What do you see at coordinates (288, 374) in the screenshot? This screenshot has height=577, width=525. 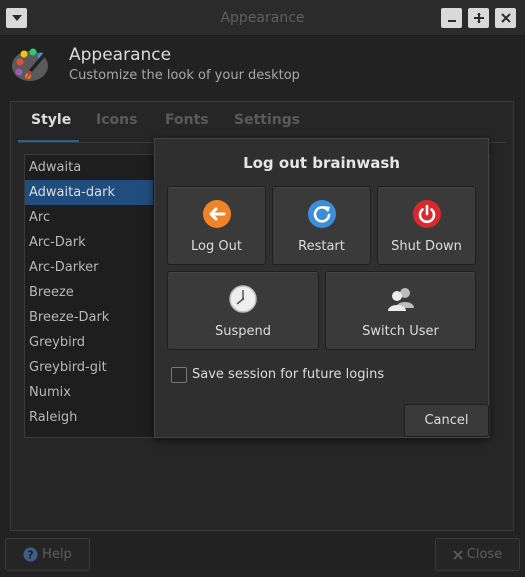 I see `save-session-label: Save session for future logins` at bounding box center [288, 374].